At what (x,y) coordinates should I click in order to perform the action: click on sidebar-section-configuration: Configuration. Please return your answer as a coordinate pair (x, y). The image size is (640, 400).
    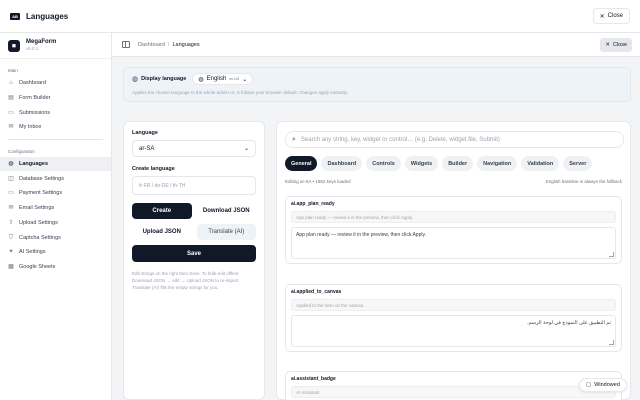
    Looking at the image, I should click on (21, 151).